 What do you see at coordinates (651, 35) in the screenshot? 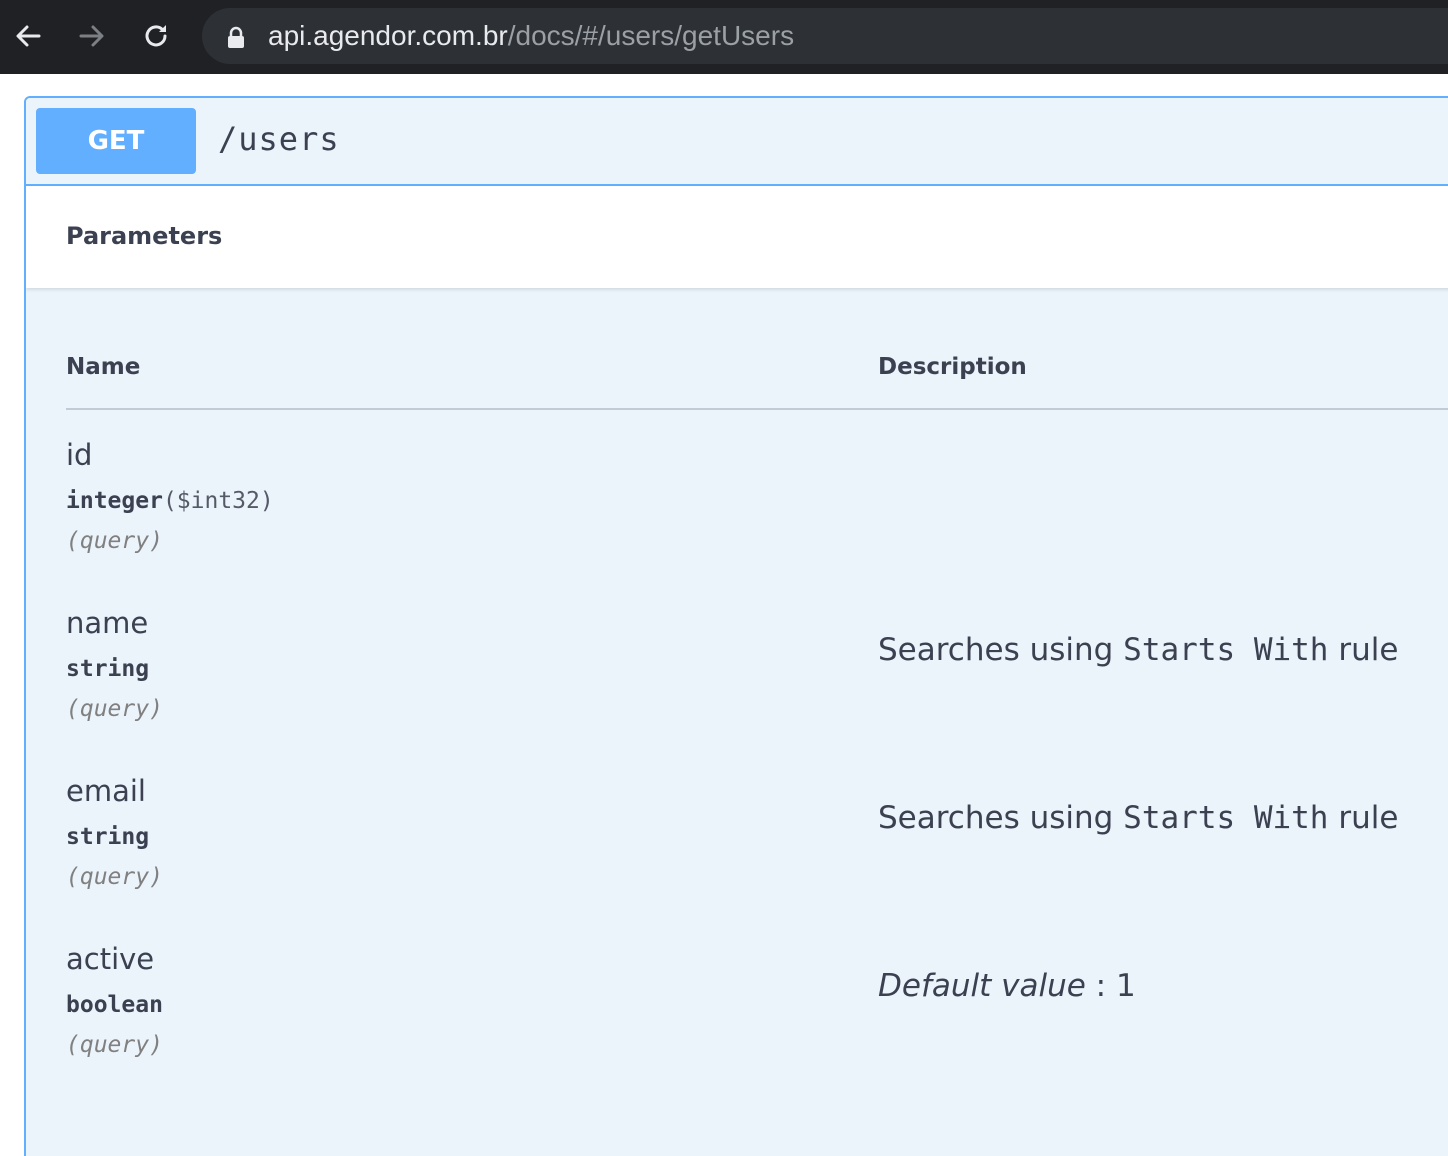
I see `url-path: /docs/#/users/getUsers` at bounding box center [651, 35].